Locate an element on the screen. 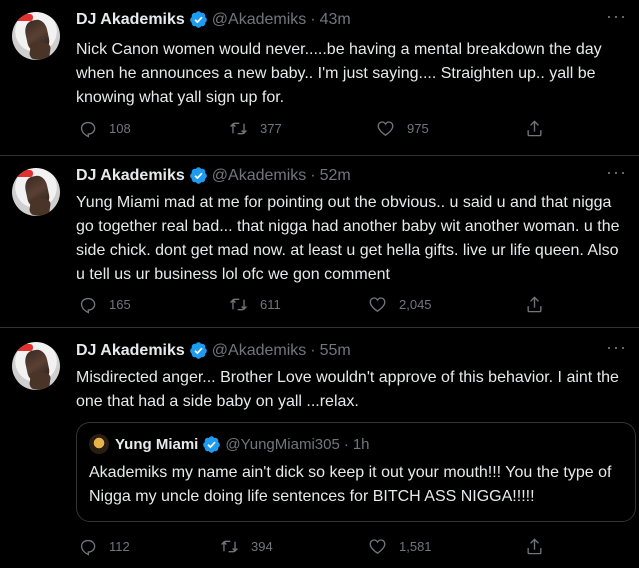 The width and height of the screenshot is (639, 568). tweet-time: 43m is located at coordinates (335, 20).